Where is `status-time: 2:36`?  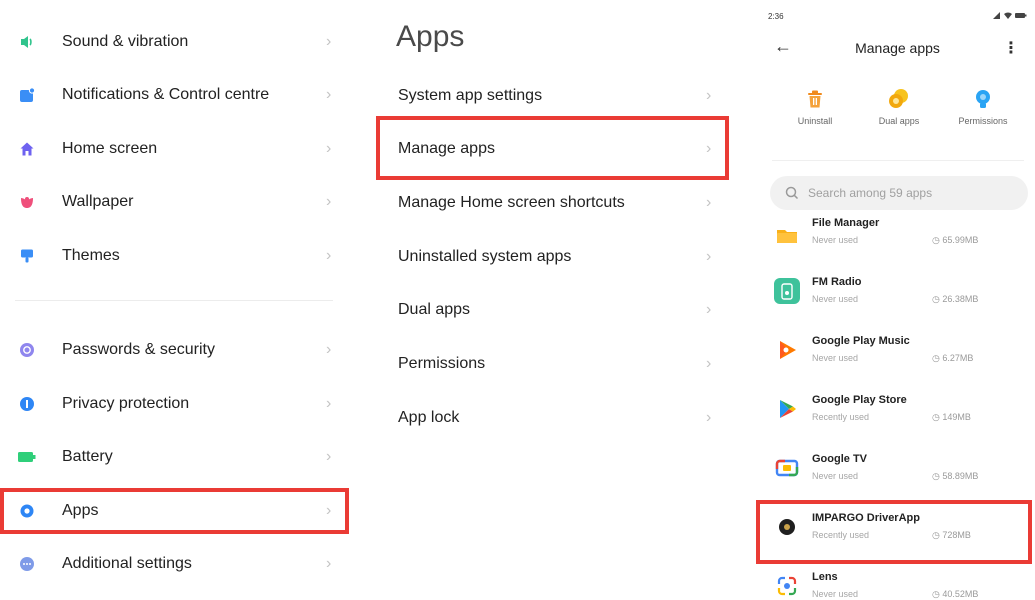 status-time: 2:36 is located at coordinates (776, 16).